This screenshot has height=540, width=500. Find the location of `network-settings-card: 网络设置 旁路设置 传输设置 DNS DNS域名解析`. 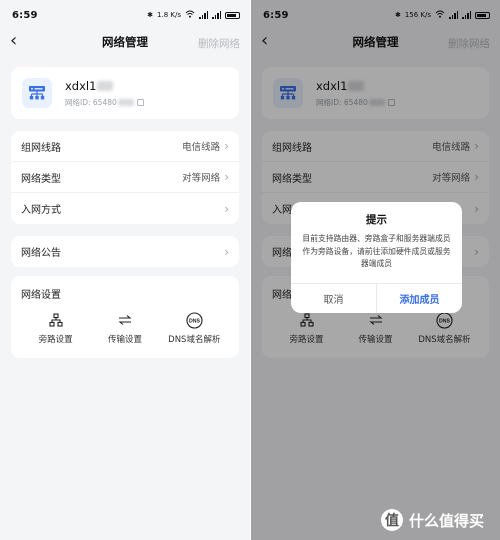

network-settings-card: 网络设置 旁路设置 传输设置 DNS DNS域名解析 is located at coordinates (125, 317).